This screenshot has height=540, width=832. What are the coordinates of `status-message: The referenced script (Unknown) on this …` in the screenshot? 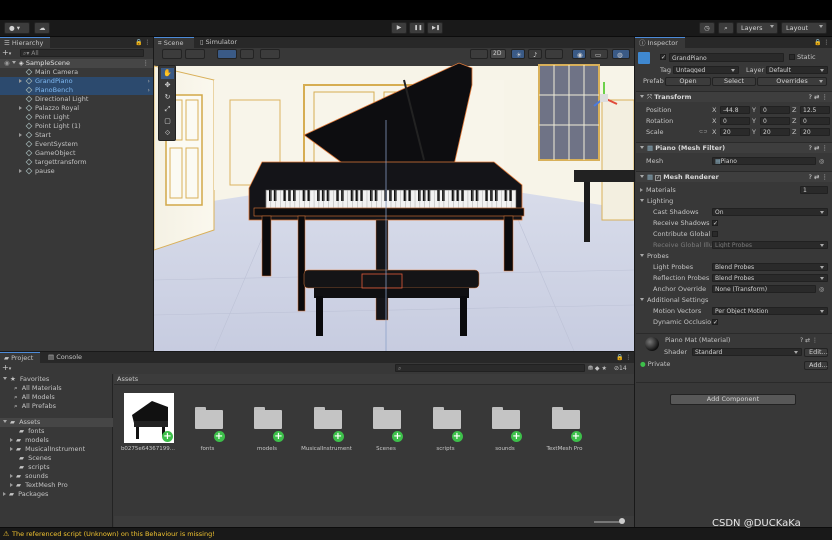 It's located at (113, 534).